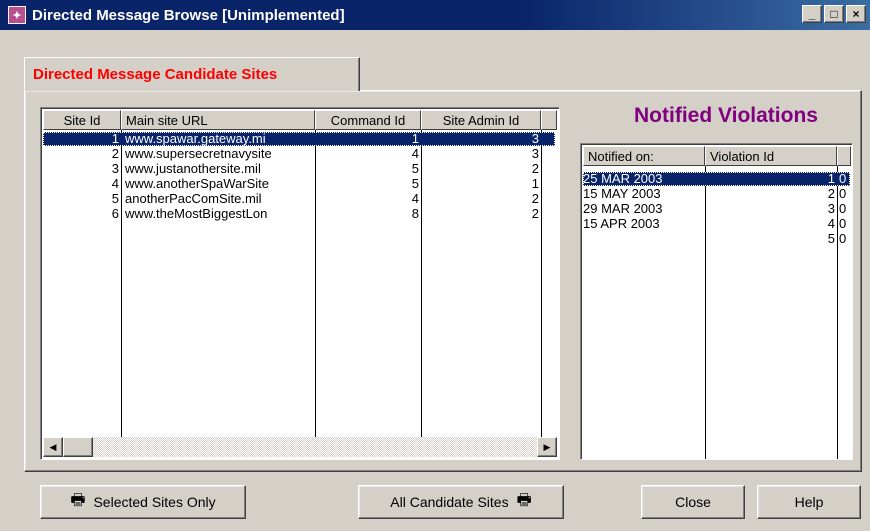 This screenshot has width=870, height=531. What do you see at coordinates (716, 239) in the screenshot?
I see `list-item: 50` at bounding box center [716, 239].